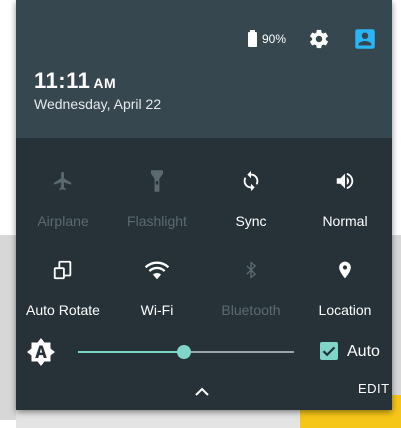  I want to click on tile-label: Auto Rotate, so click(63, 310).